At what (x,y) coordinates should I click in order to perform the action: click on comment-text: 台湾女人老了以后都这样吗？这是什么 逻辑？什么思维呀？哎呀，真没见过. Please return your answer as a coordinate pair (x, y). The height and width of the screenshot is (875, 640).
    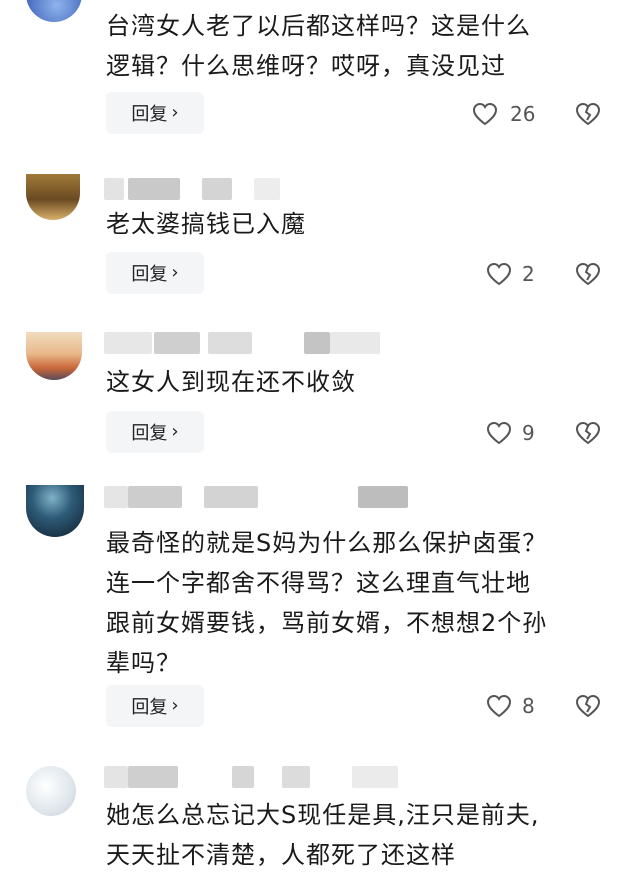
    Looking at the image, I should click on (318, 46).